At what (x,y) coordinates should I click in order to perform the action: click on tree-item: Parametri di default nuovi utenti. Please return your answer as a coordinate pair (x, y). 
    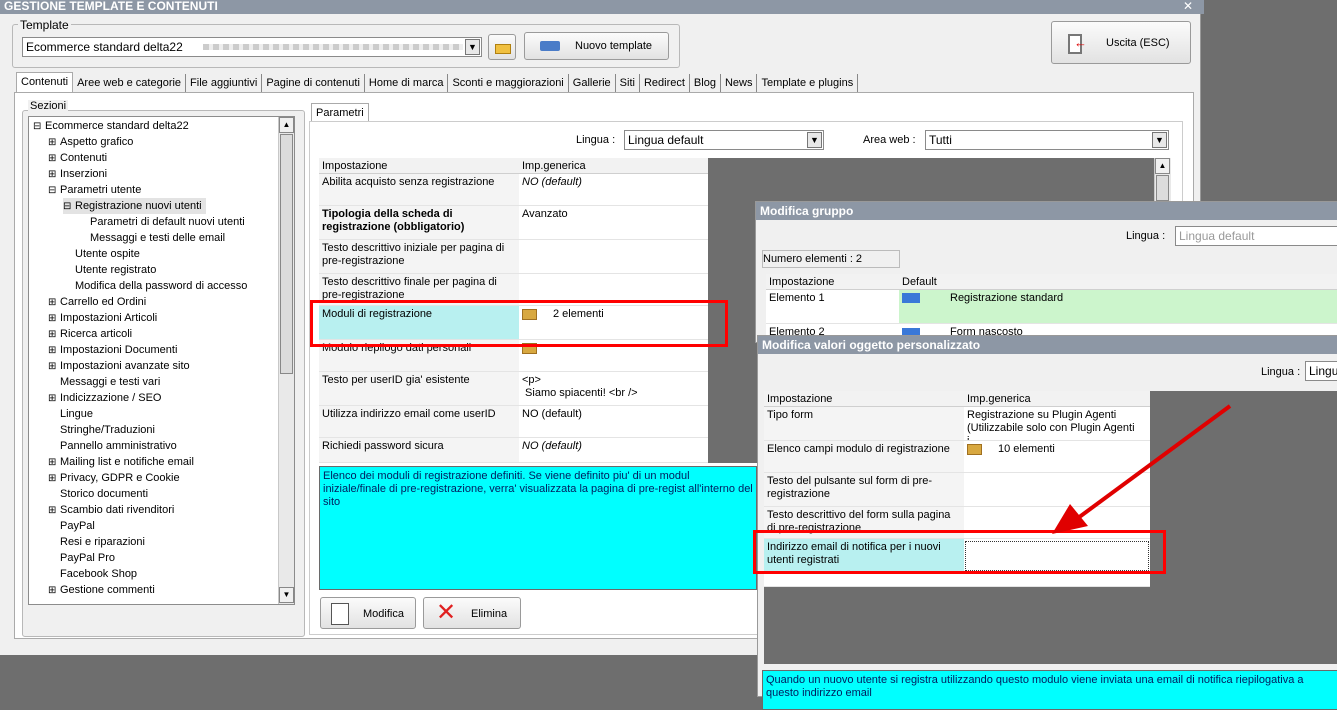
    Looking at the image, I should click on (161, 222).